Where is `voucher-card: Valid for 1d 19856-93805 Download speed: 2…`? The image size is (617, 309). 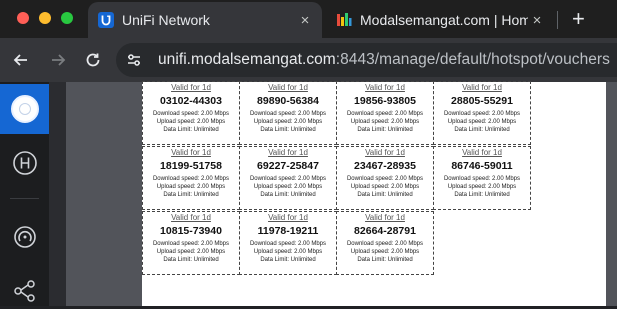 voucher-card: Valid for 1d 19856-93805 Download speed: 2… is located at coordinates (385, 113).